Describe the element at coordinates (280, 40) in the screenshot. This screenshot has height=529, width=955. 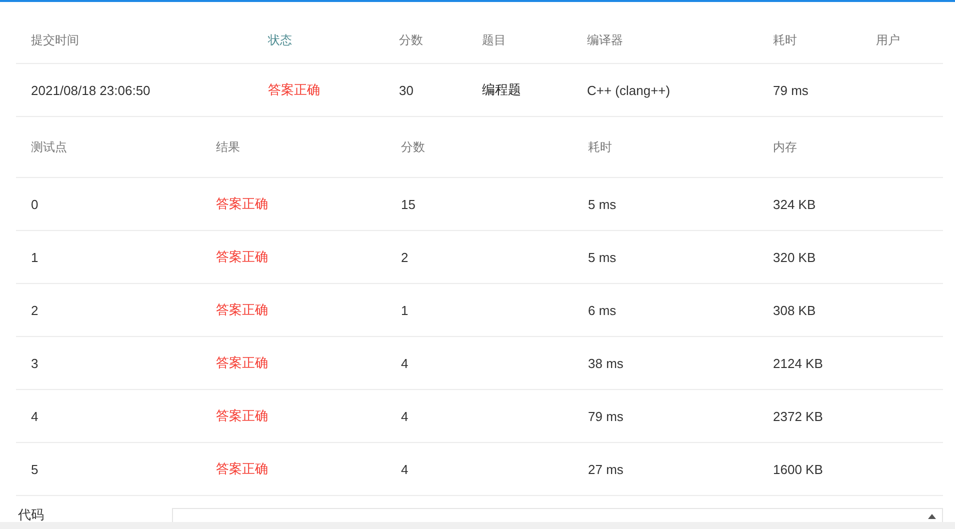
I see `column-header: 状态` at that location.